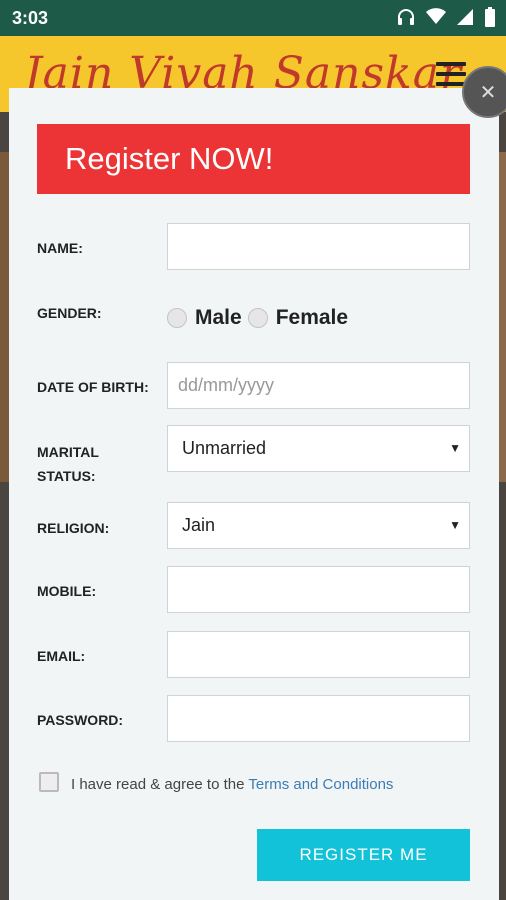 This screenshot has height=900, width=506. I want to click on gender-radio-group: Male Female, so click(260, 318).